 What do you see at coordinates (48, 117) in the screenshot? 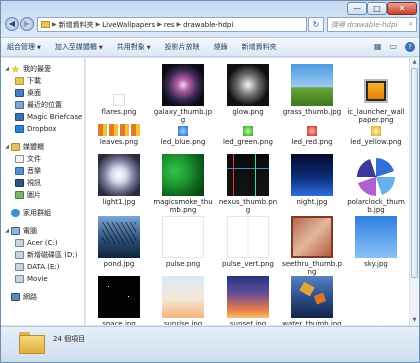
I see `nav-item-magic-briefcase: Magic Briefcase` at bounding box center [48, 117].